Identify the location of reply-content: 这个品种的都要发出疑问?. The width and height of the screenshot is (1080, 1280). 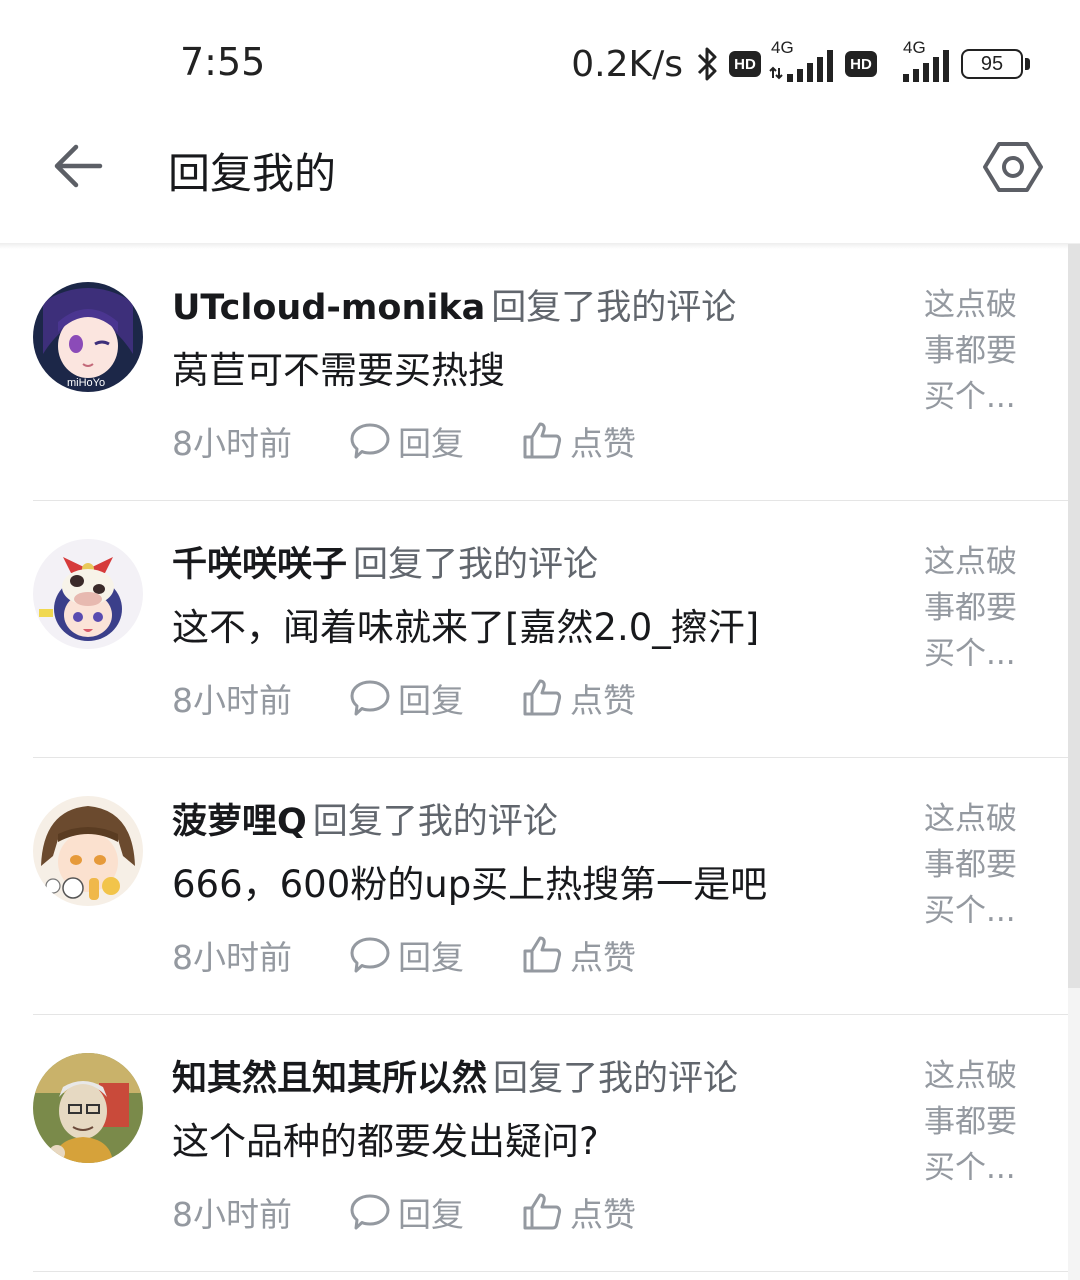
(542, 1142).